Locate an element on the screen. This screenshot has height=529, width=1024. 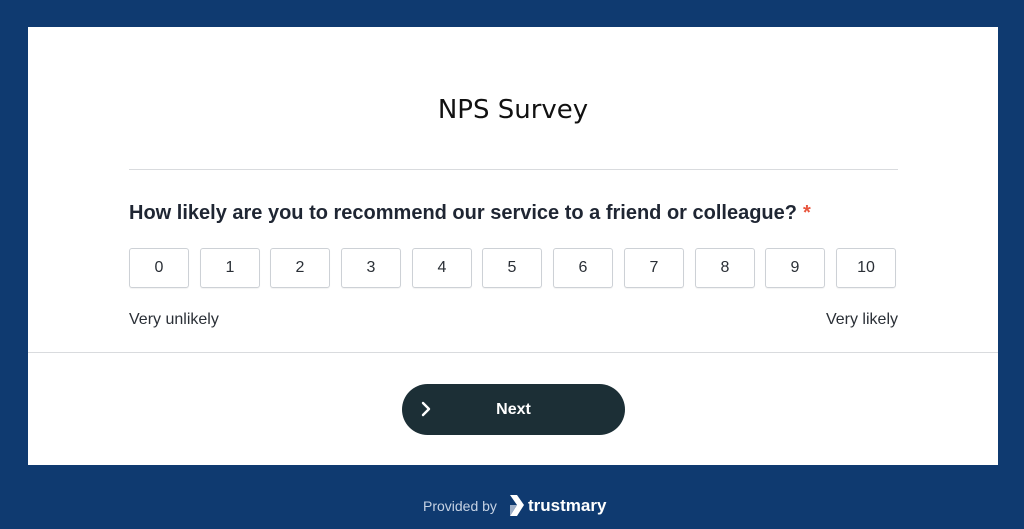
score-button-0: 0 is located at coordinates (159, 268).